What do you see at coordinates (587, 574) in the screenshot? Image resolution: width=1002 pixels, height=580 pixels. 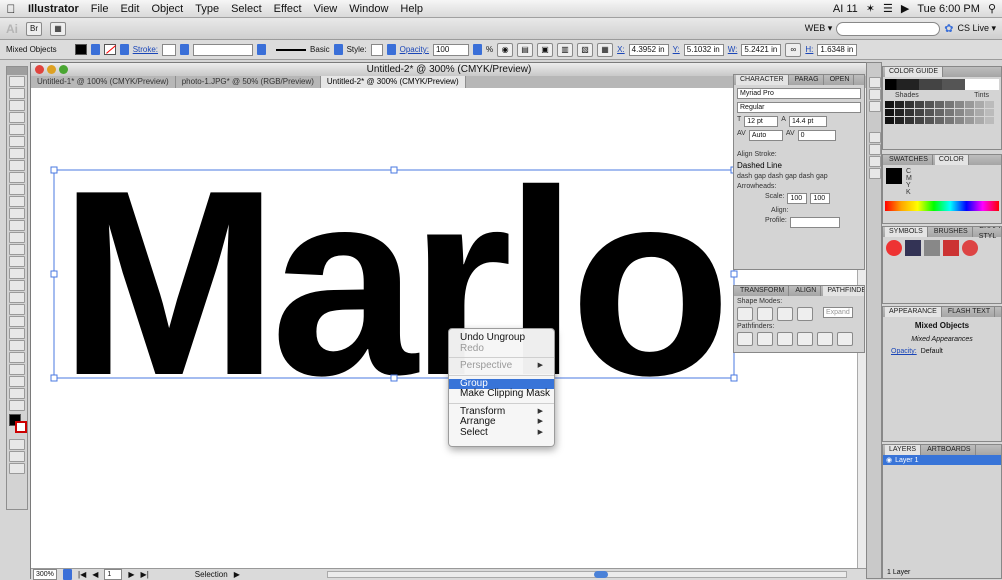 I see `horizontal-scrollbar` at bounding box center [587, 574].